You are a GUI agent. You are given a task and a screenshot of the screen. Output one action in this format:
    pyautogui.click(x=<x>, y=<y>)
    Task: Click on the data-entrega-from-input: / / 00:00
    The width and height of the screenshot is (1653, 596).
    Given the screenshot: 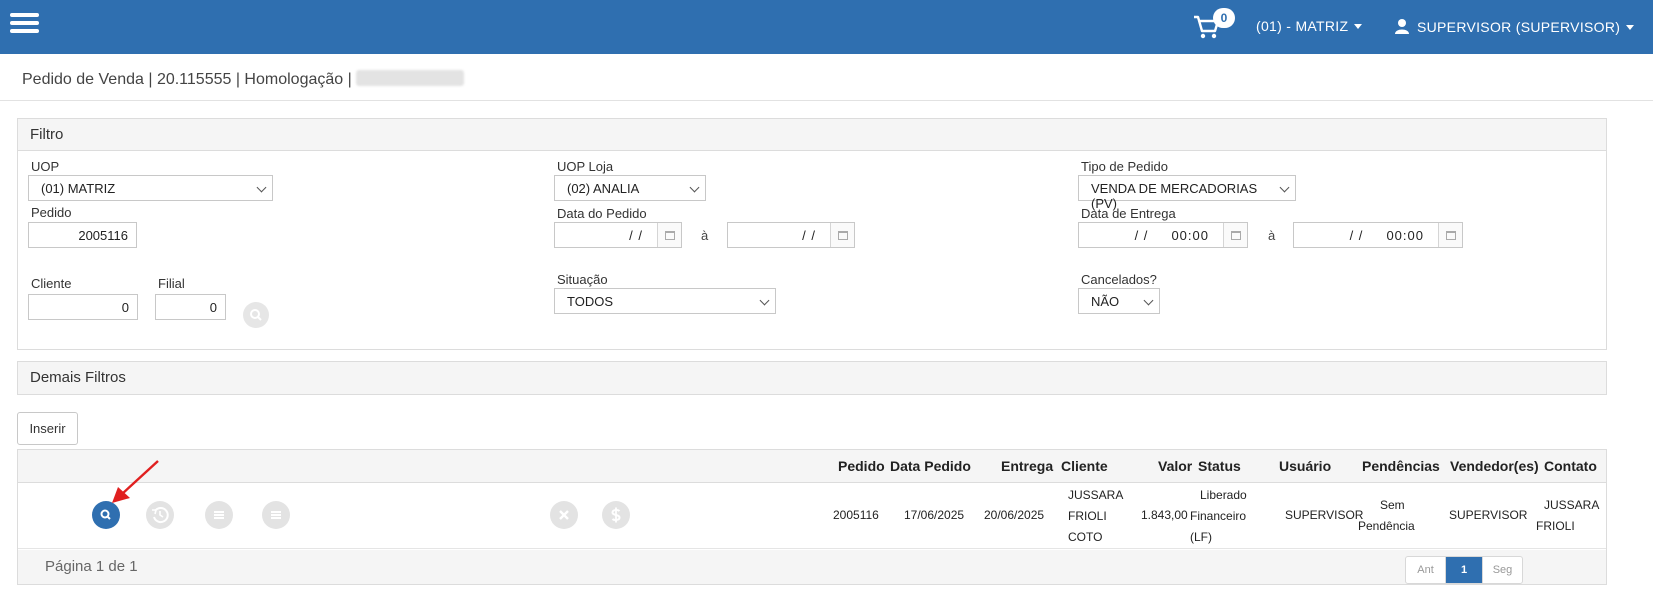 What is the action you would take?
    pyautogui.click(x=1163, y=235)
    